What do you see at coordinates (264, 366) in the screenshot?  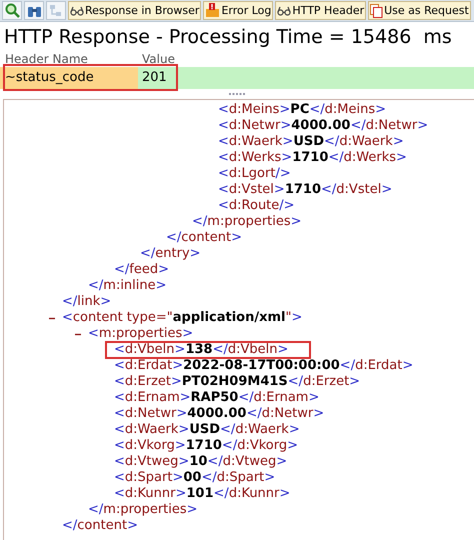 I see `xml-line: <d:Erdat>2022-08-17T00:00:00</d:Erdat>` at bounding box center [264, 366].